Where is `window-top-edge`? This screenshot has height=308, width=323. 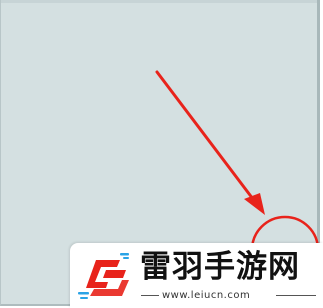 window-top-edge is located at coordinates (159, 1).